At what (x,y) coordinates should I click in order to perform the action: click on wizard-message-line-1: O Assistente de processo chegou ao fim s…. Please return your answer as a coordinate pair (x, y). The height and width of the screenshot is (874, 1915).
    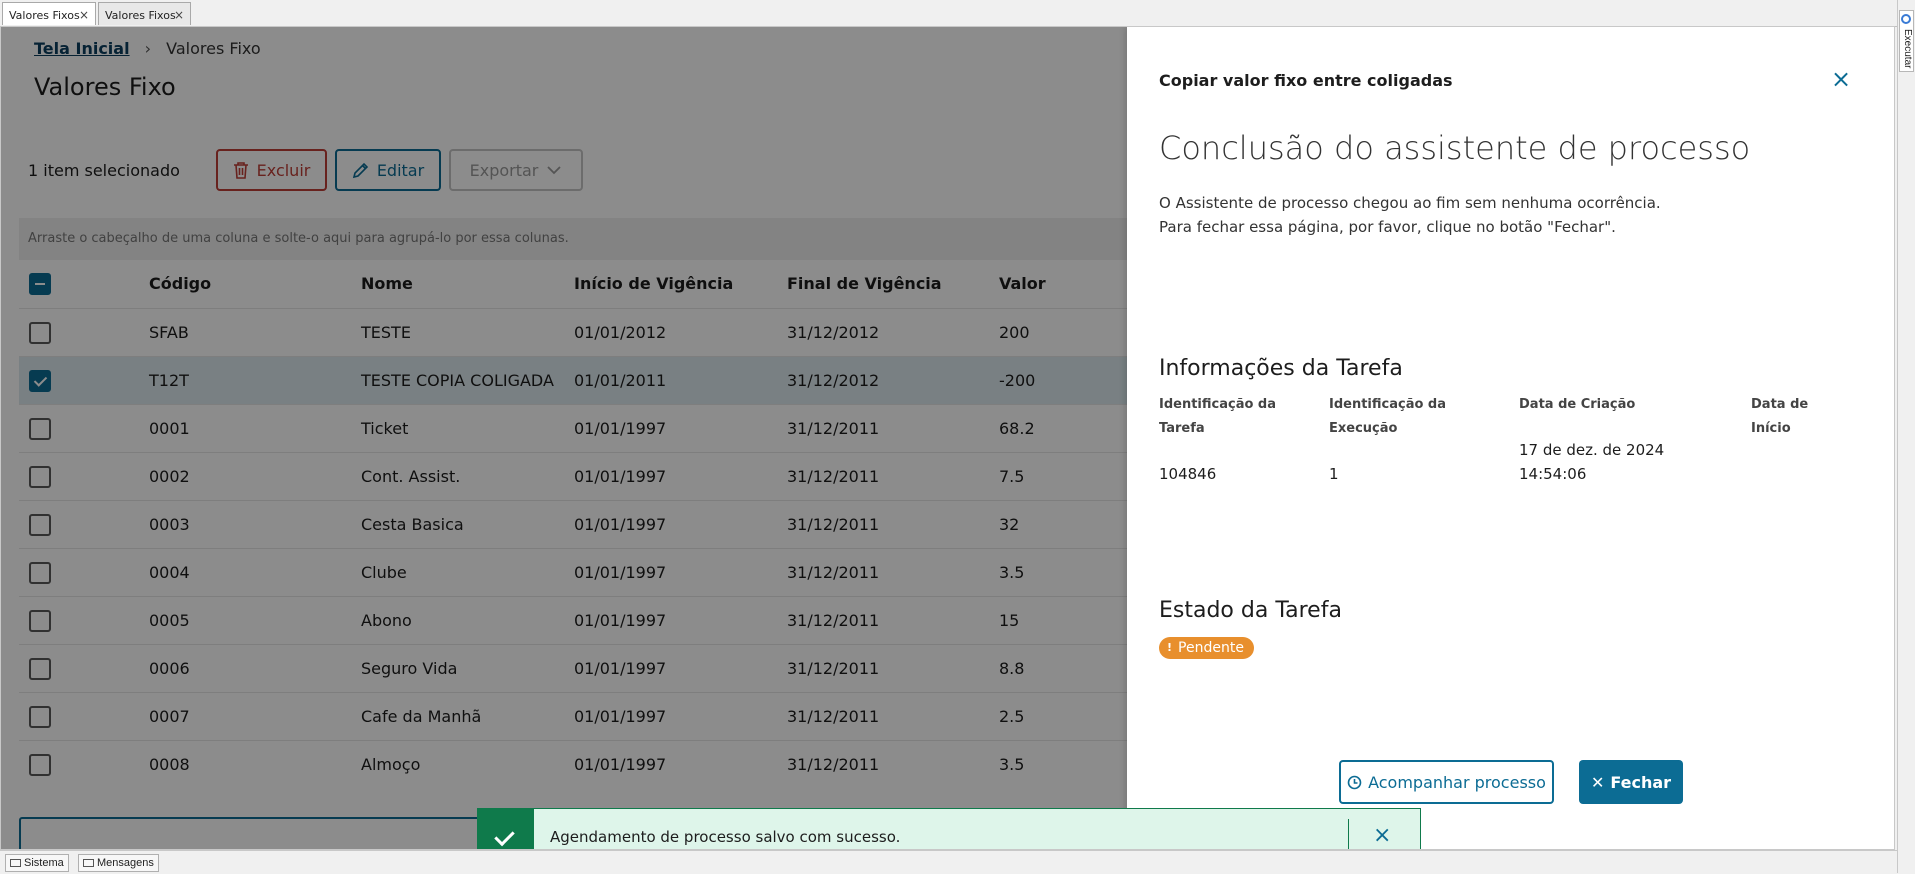
    Looking at the image, I should click on (1410, 203).